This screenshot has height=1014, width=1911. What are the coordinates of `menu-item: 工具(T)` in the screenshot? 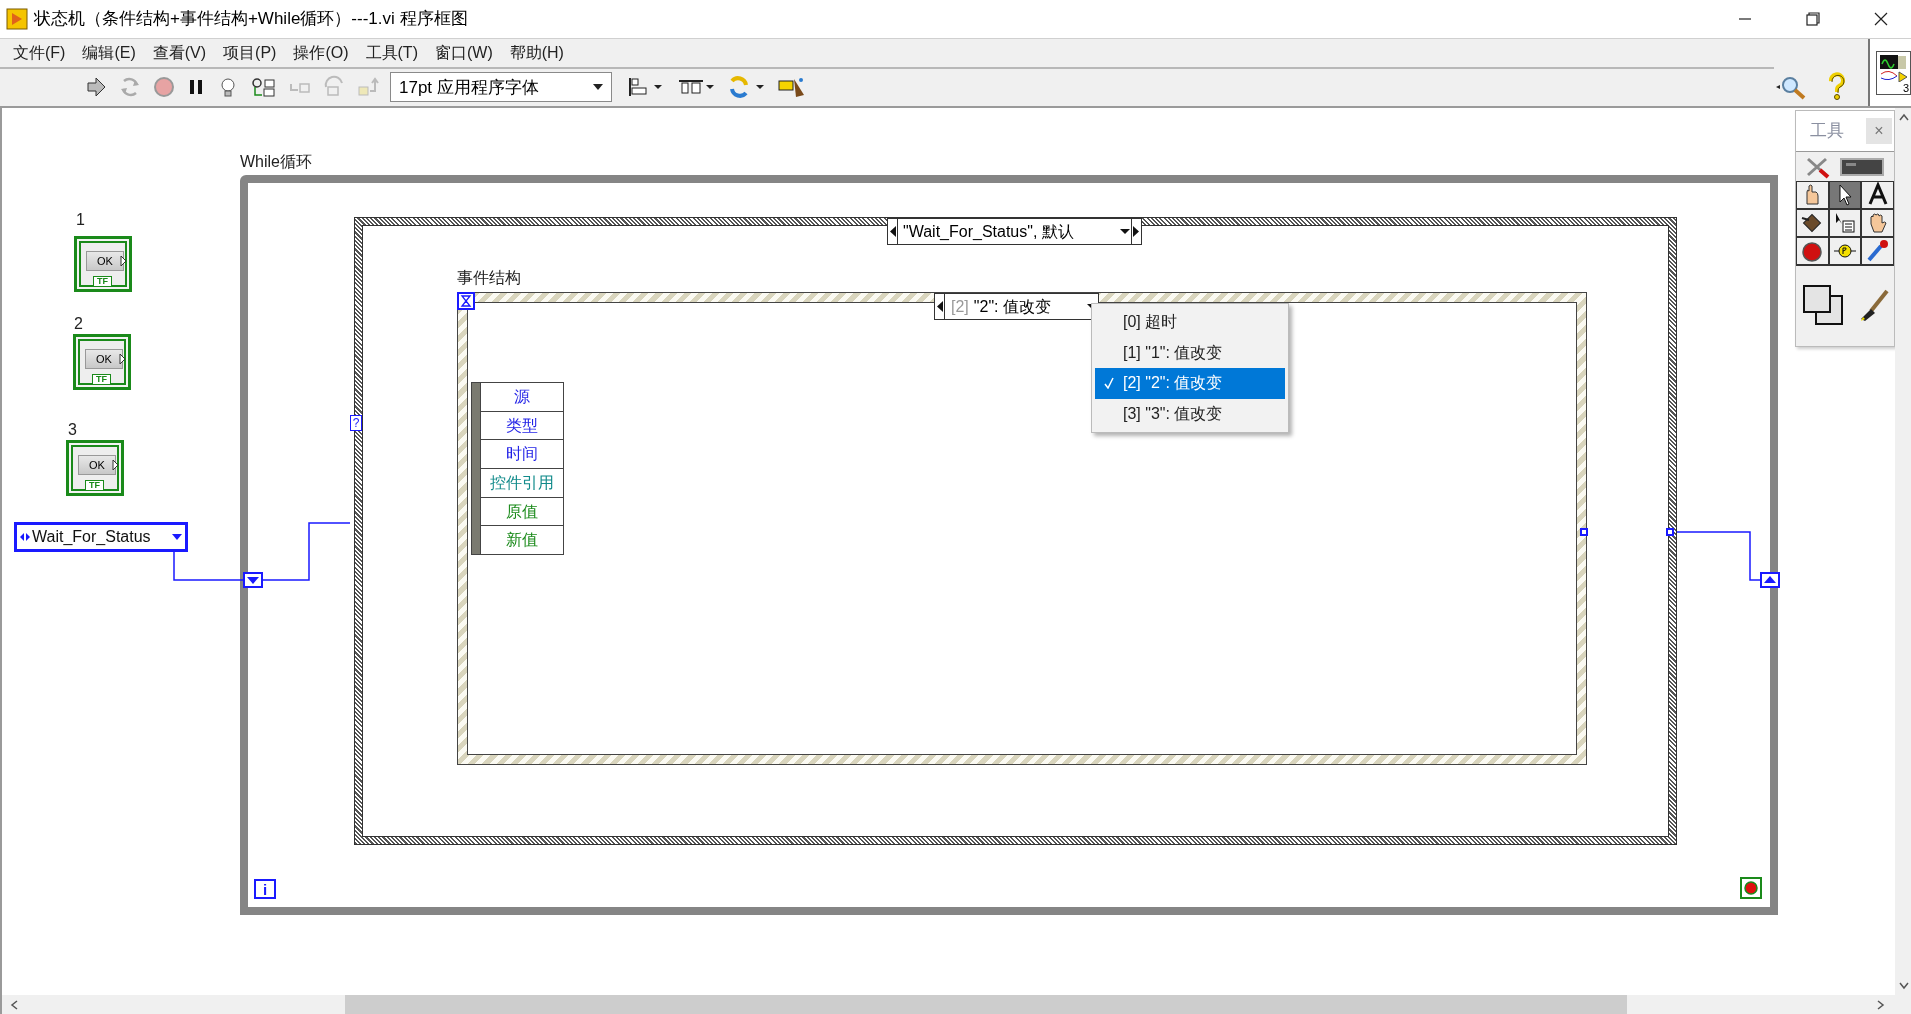 It's located at (391, 52).